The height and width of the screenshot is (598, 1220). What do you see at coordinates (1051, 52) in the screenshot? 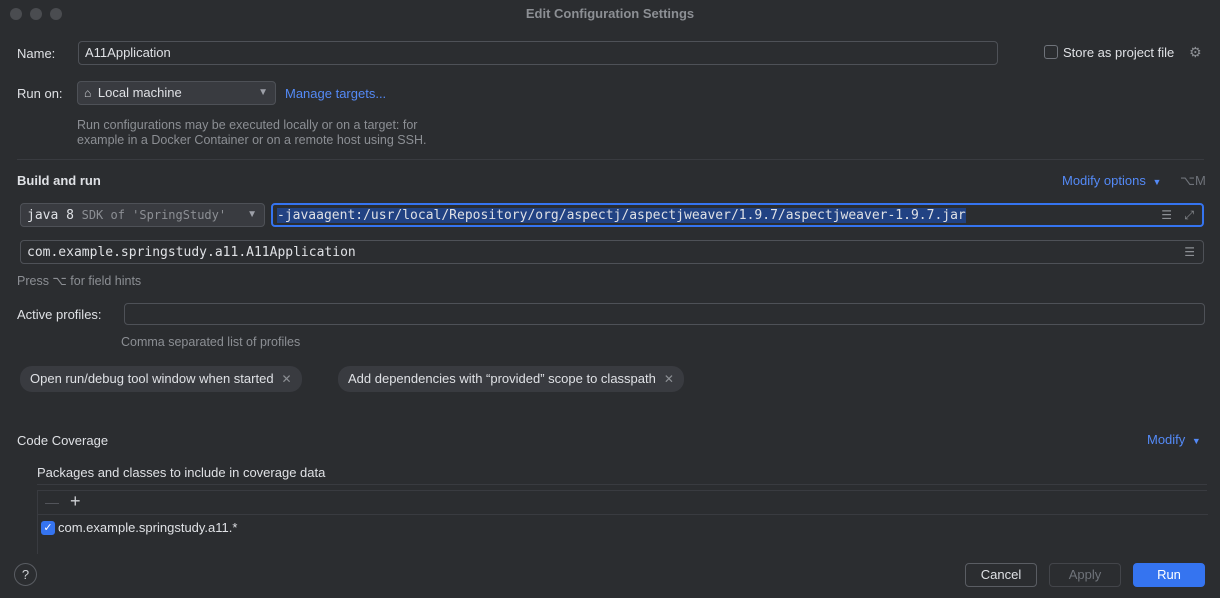
I see `store-as-project-file-checkbox` at bounding box center [1051, 52].